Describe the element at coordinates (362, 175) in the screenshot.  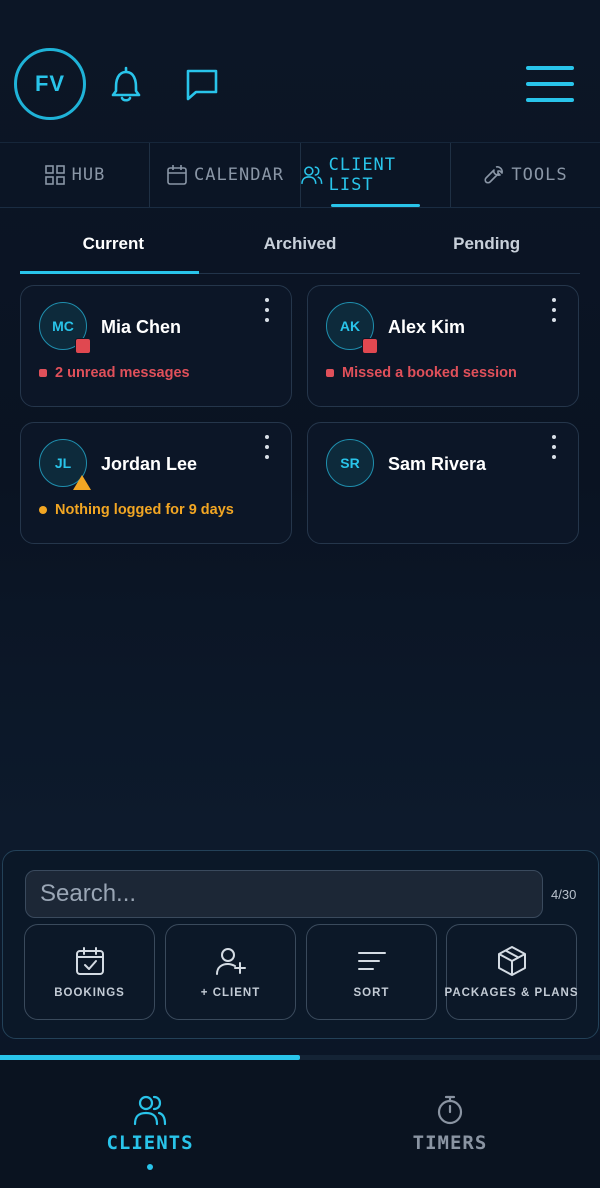
I see `tab-client-list-label: CLIENT LIST` at that location.